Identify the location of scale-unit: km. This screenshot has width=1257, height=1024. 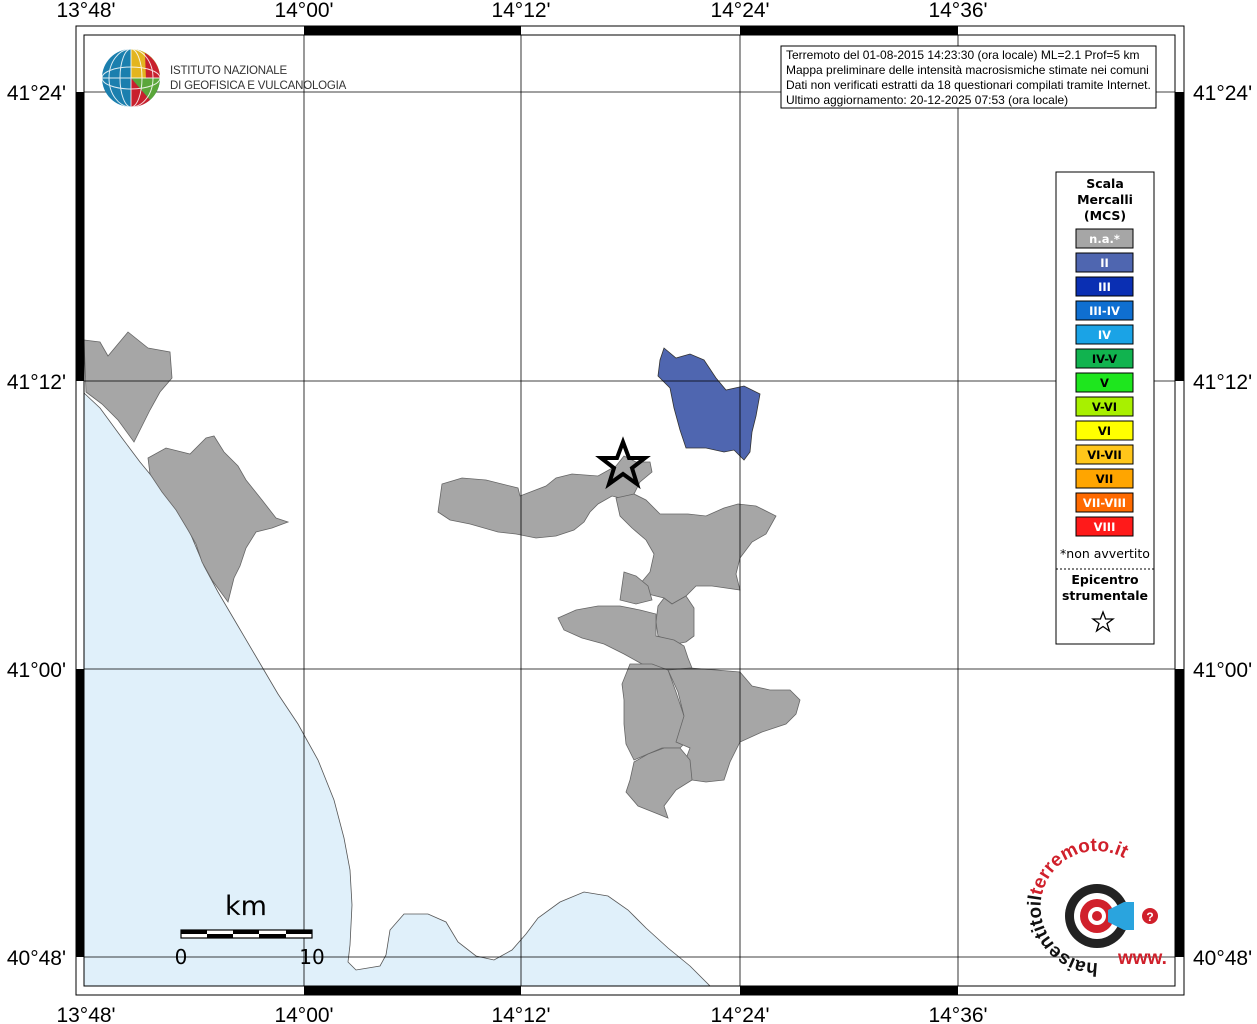
(246, 906).